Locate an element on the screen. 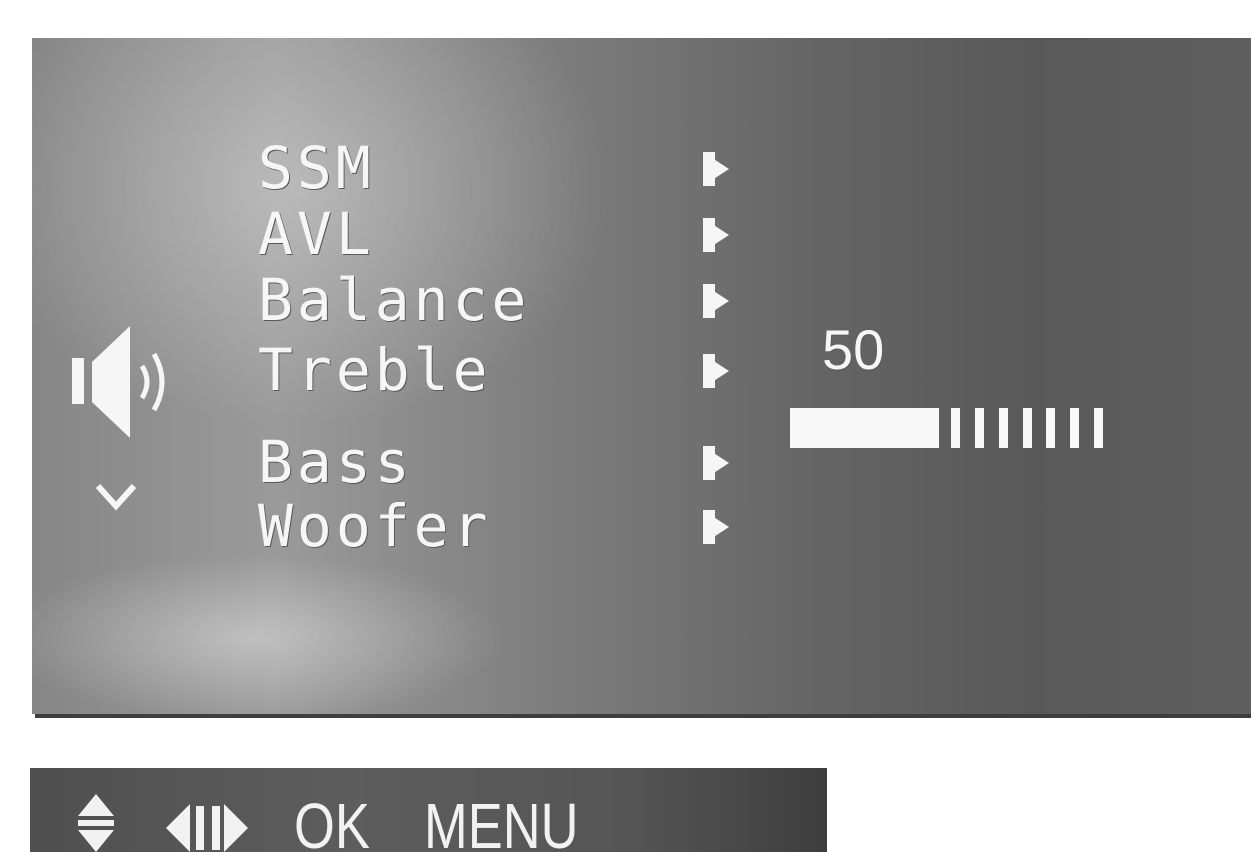 The width and height of the screenshot is (1251, 852). menu-item-label: Bass is located at coordinates (336, 462).